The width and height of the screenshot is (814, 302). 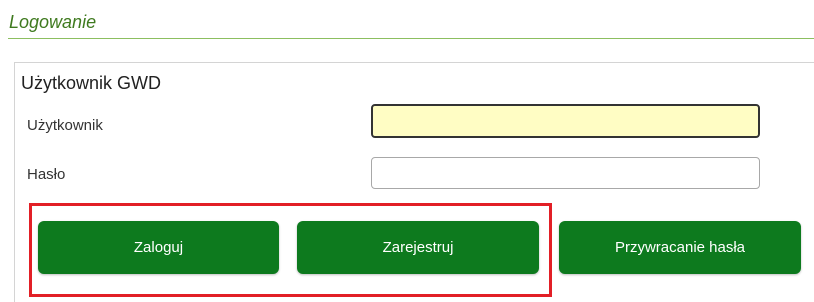 I want to click on login-button: Zaloguj, so click(x=158, y=247).